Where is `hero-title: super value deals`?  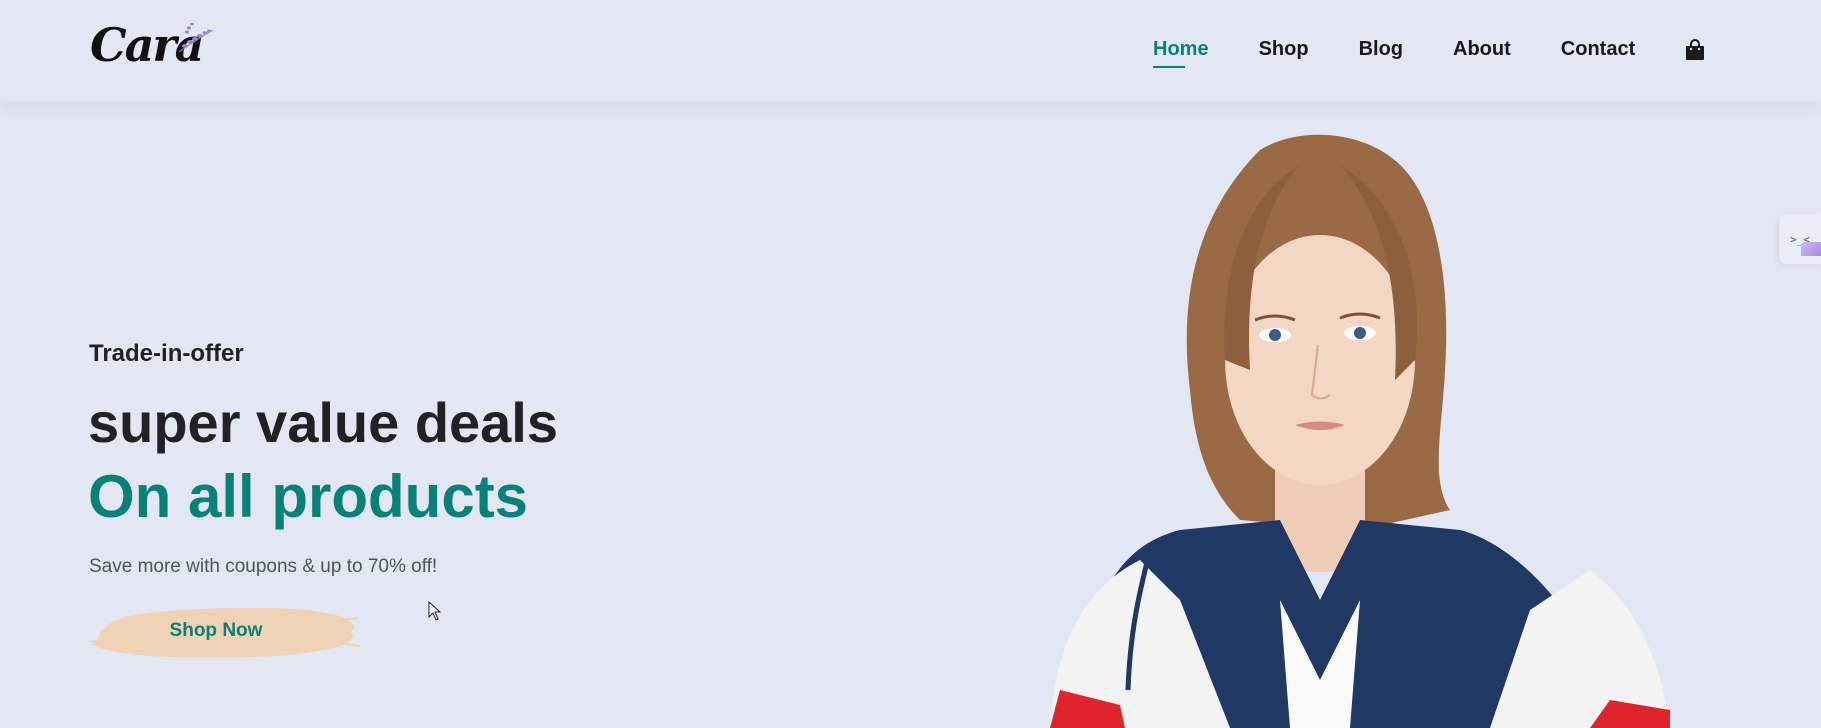
hero-title: super value deals is located at coordinates (323, 422).